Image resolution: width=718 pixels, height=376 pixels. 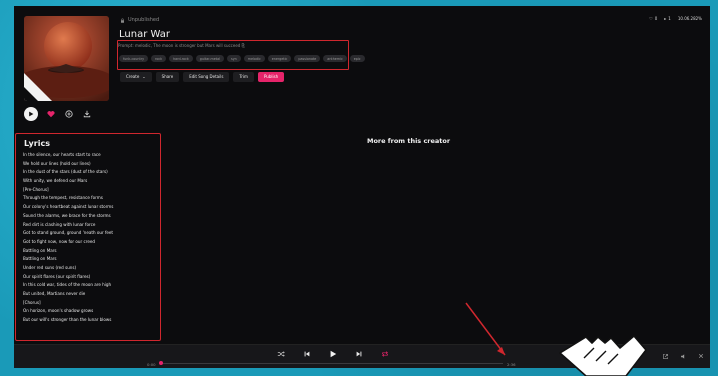 What do you see at coordinates (243, 45) in the screenshot?
I see `copy-icon: ⎘` at bounding box center [243, 45].